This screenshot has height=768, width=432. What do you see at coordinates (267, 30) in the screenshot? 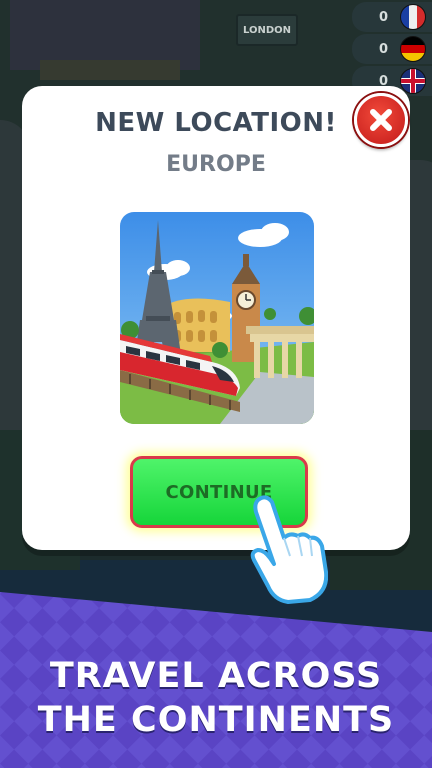
I see `city-label-london: LONDON` at bounding box center [267, 30].